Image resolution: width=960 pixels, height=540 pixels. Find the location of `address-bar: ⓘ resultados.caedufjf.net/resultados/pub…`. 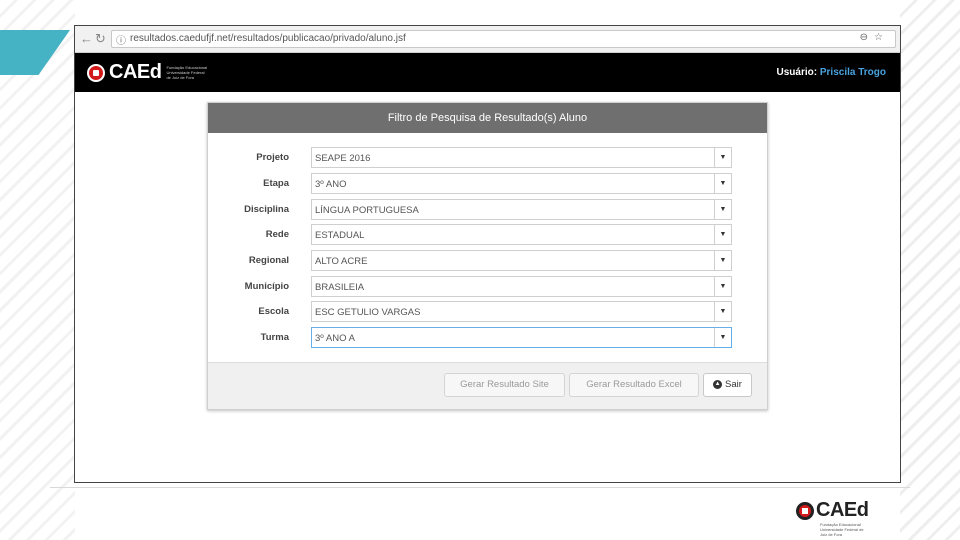

address-bar: ⓘ resultados.caedufjf.net/resultados/pub… is located at coordinates (503, 39).